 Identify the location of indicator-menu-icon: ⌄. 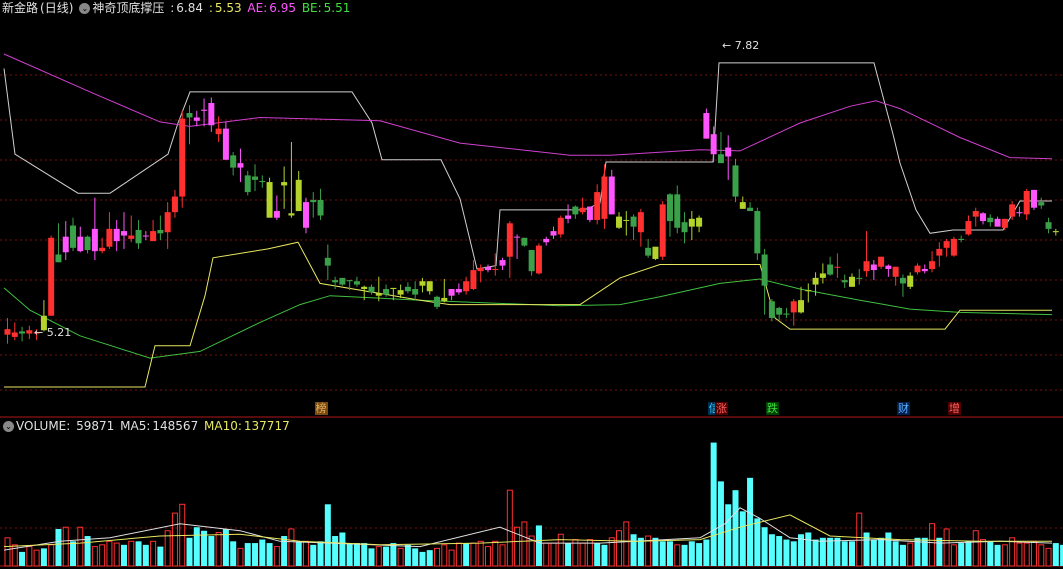
(85, 8).